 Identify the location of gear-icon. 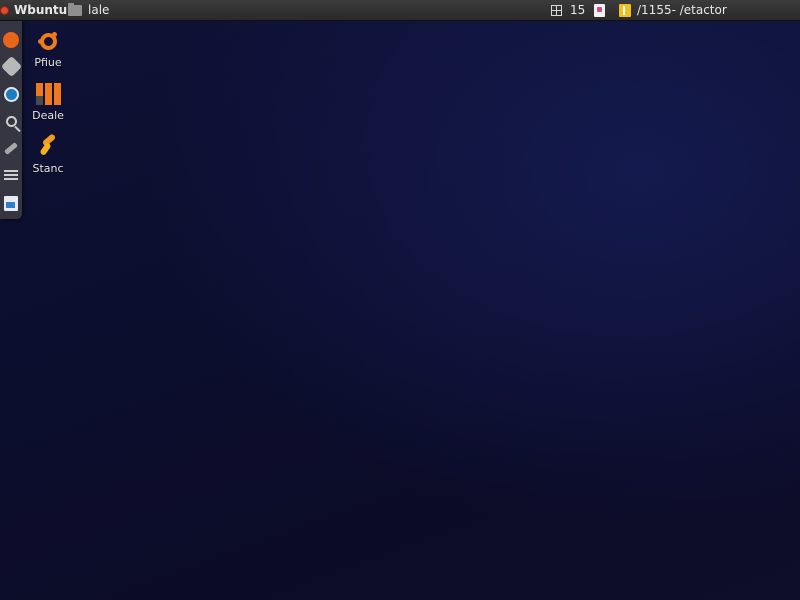
(11, 66).